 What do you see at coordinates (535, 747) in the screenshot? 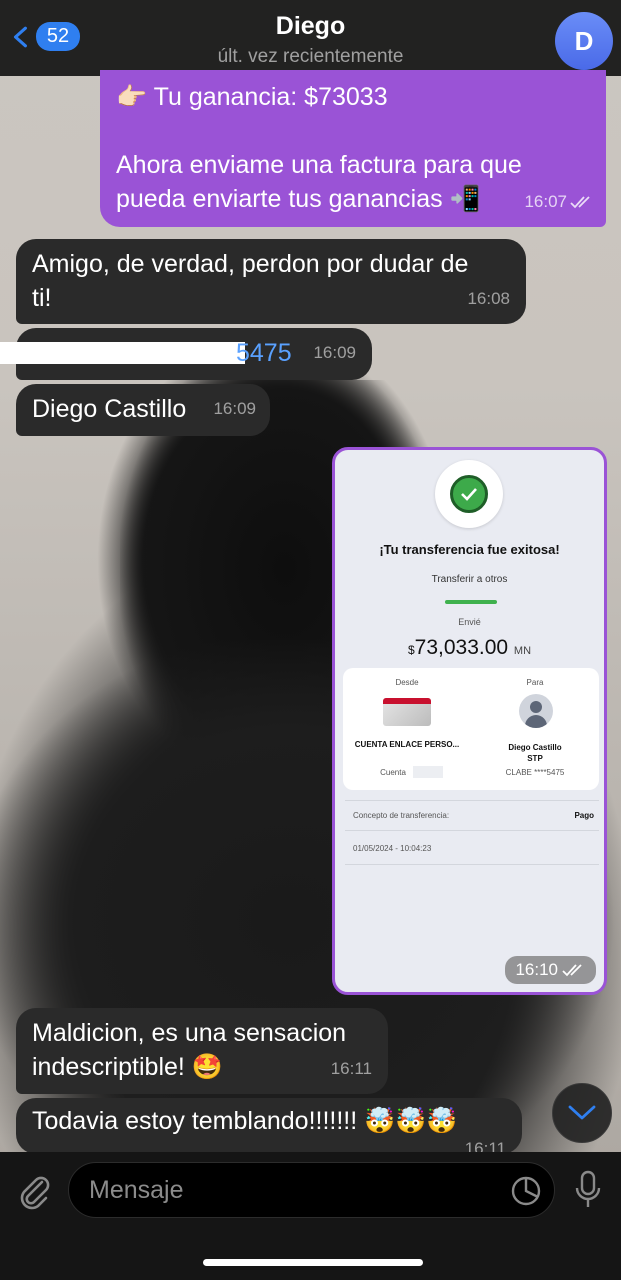
I see `to-name-text: Diego Castillo` at bounding box center [535, 747].